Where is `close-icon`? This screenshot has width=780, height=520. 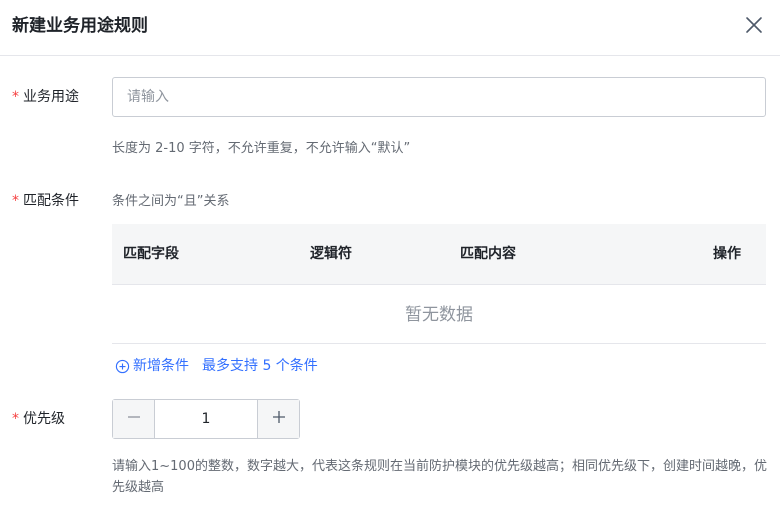 close-icon is located at coordinates (754, 25).